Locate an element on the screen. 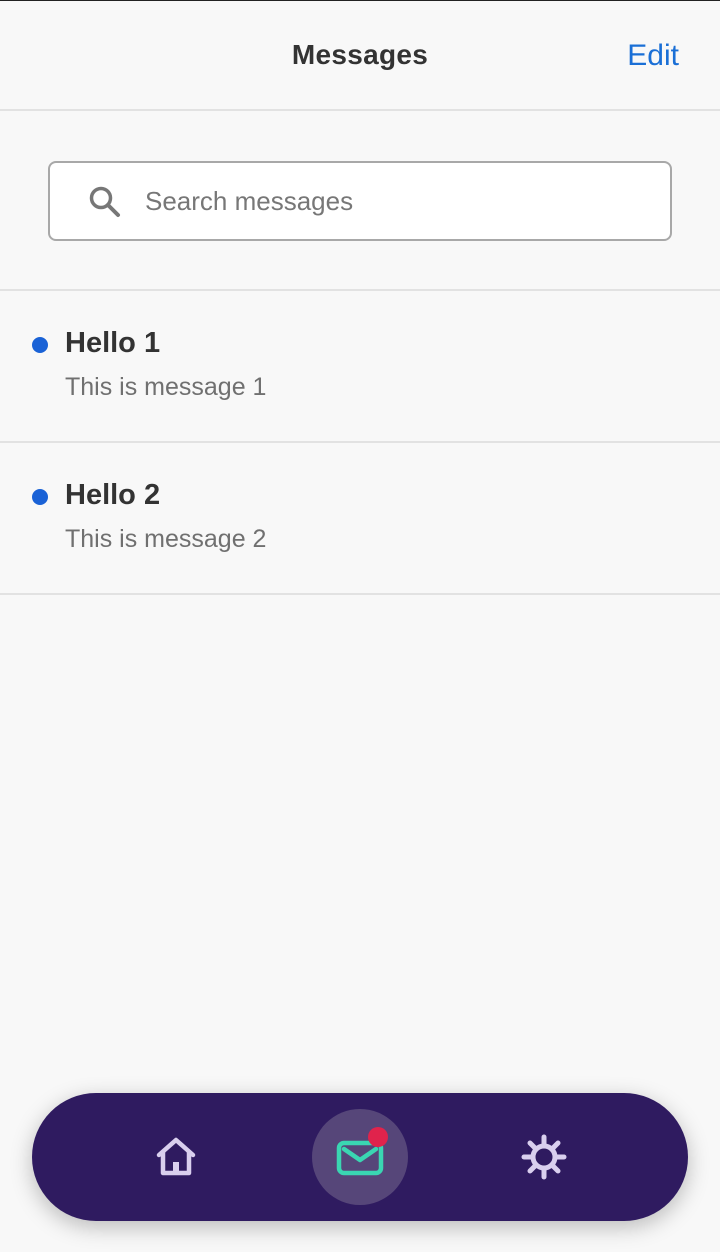 Image resolution: width=720 pixels, height=1252 pixels. notification-badge is located at coordinates (378, 1137).